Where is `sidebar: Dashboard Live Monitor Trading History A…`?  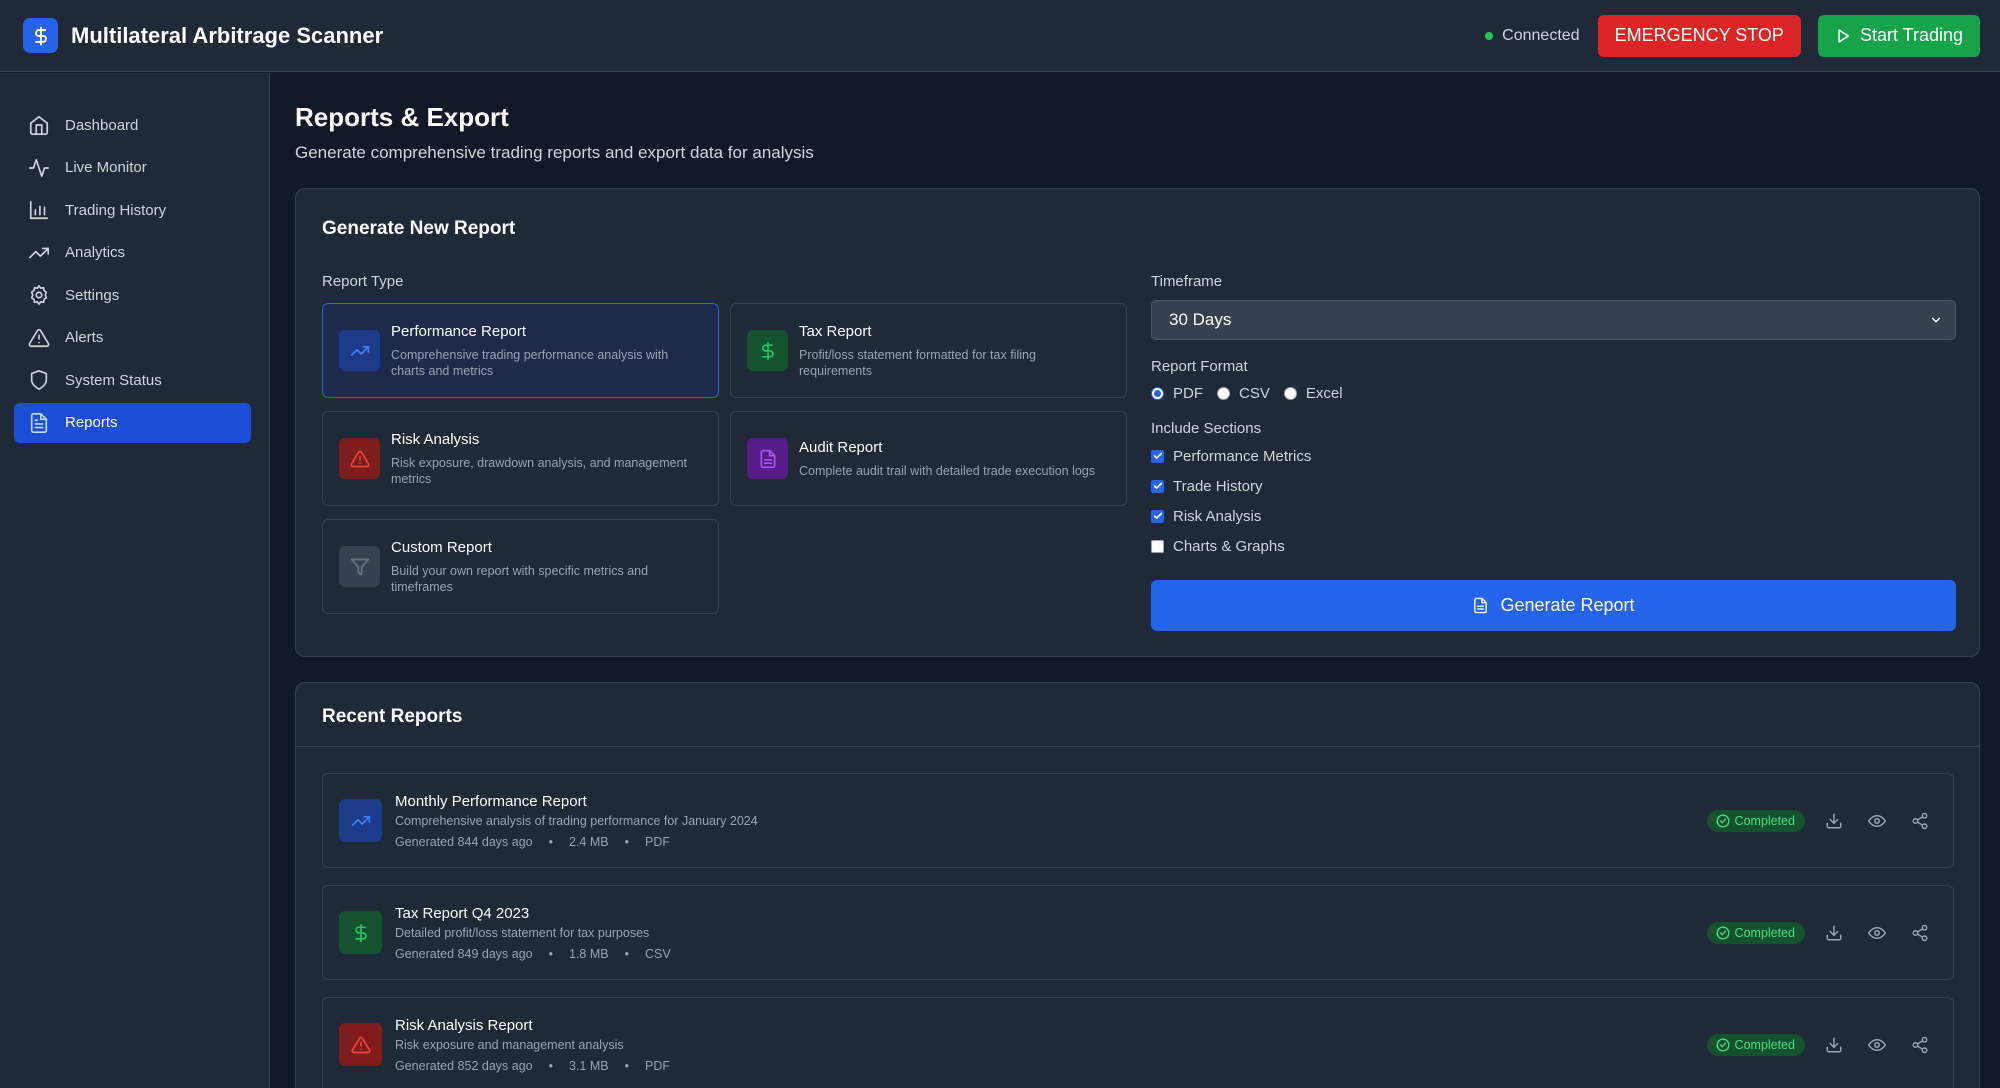 sidebar: Dashboard Live Monitor Trading History A… is located at coordinates (135, 580).